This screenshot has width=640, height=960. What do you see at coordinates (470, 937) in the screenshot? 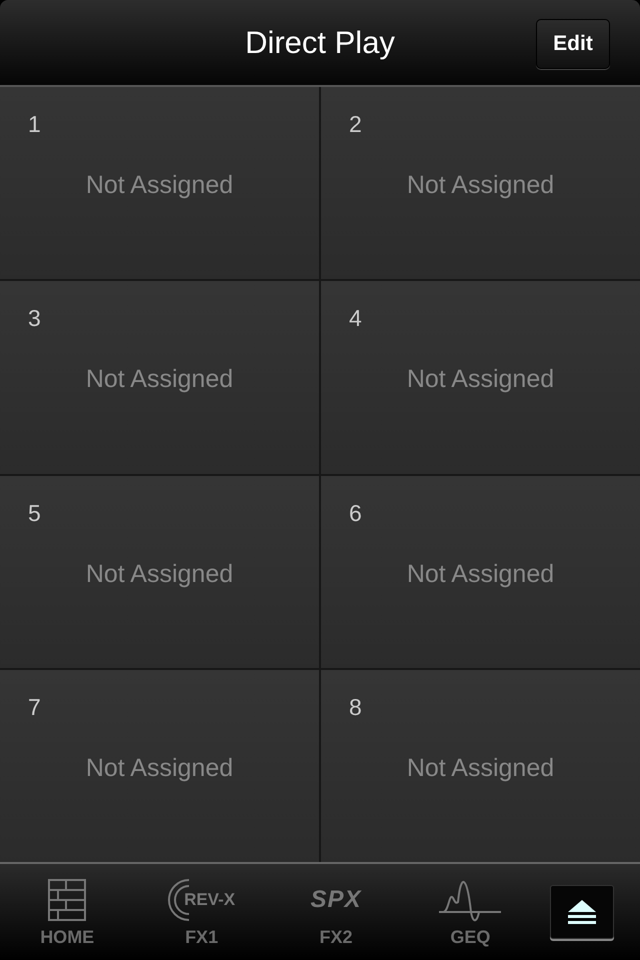
I see `tab-label: GEQ` at bounding box center [470, 937].